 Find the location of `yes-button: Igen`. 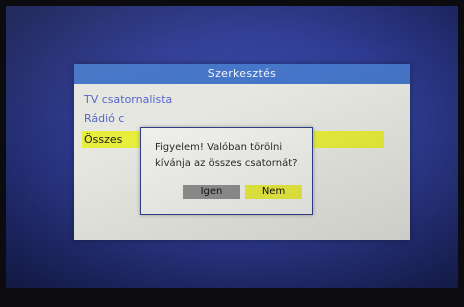

yes-button: Igen is located at coordinates (211, 192).